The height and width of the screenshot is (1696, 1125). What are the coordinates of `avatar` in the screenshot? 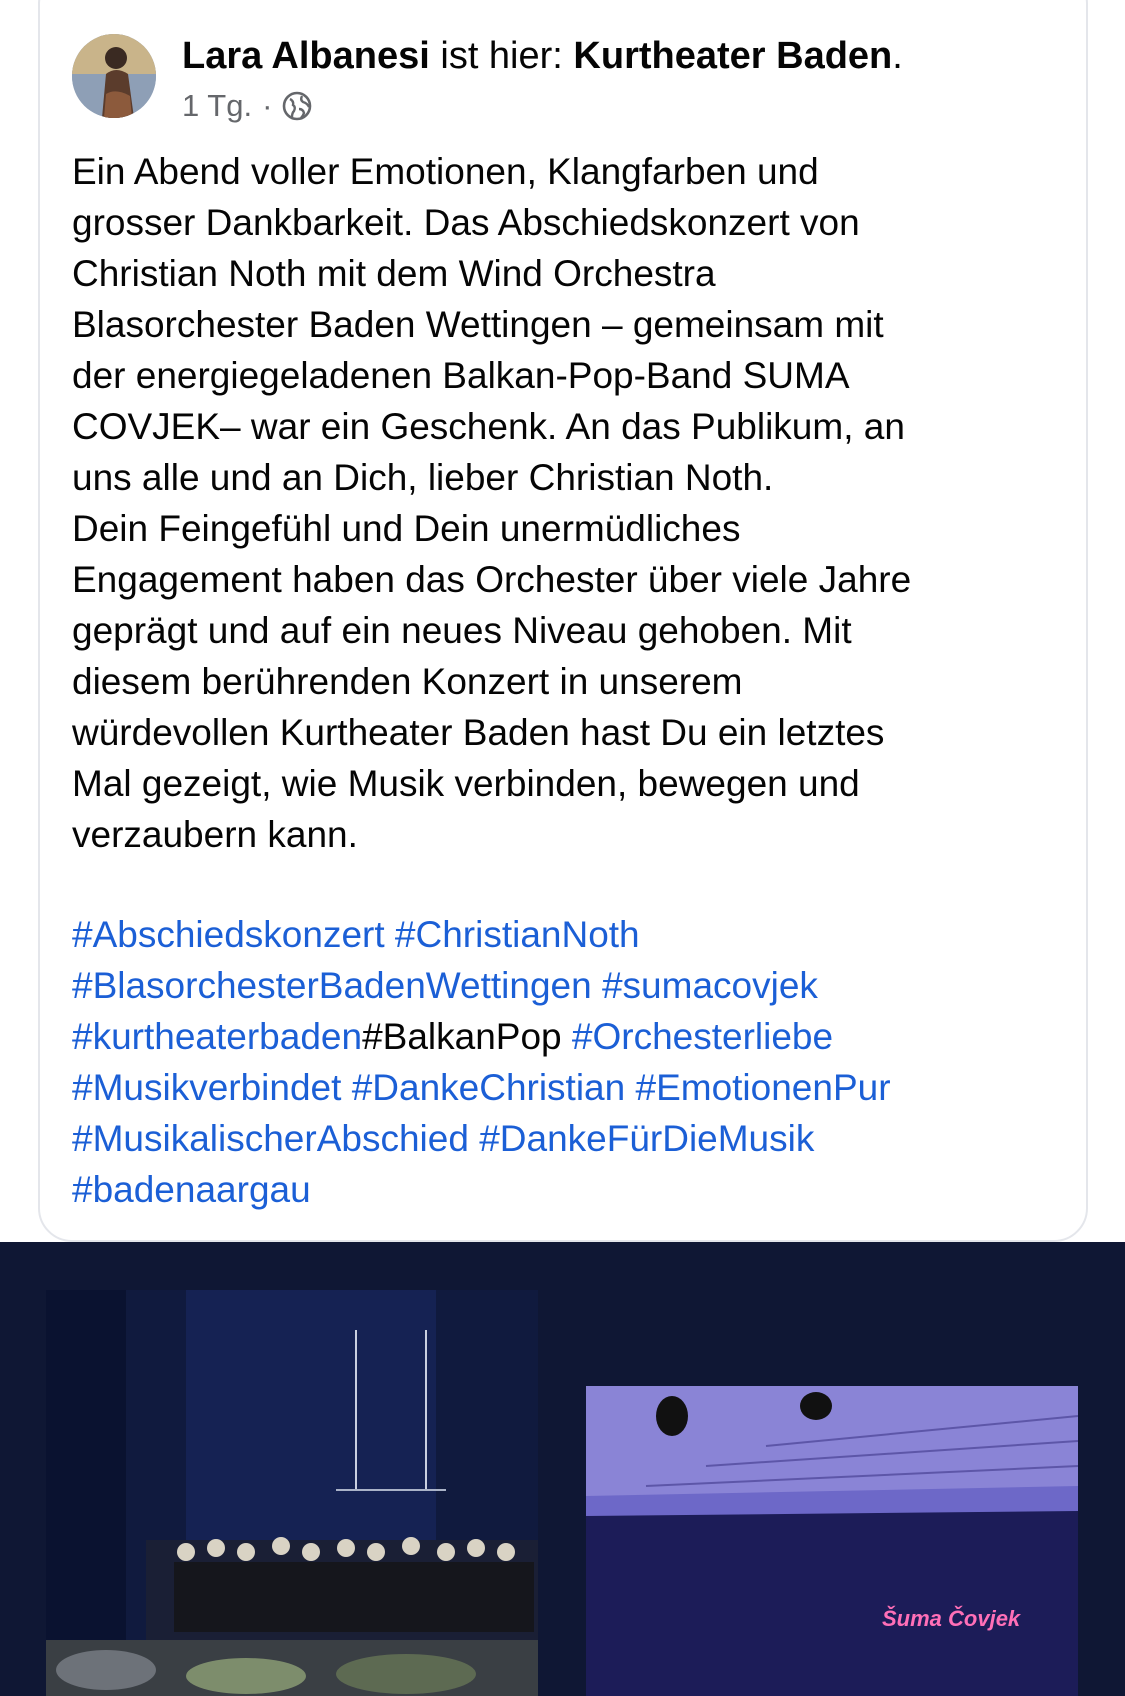 It's located at (114, 76).